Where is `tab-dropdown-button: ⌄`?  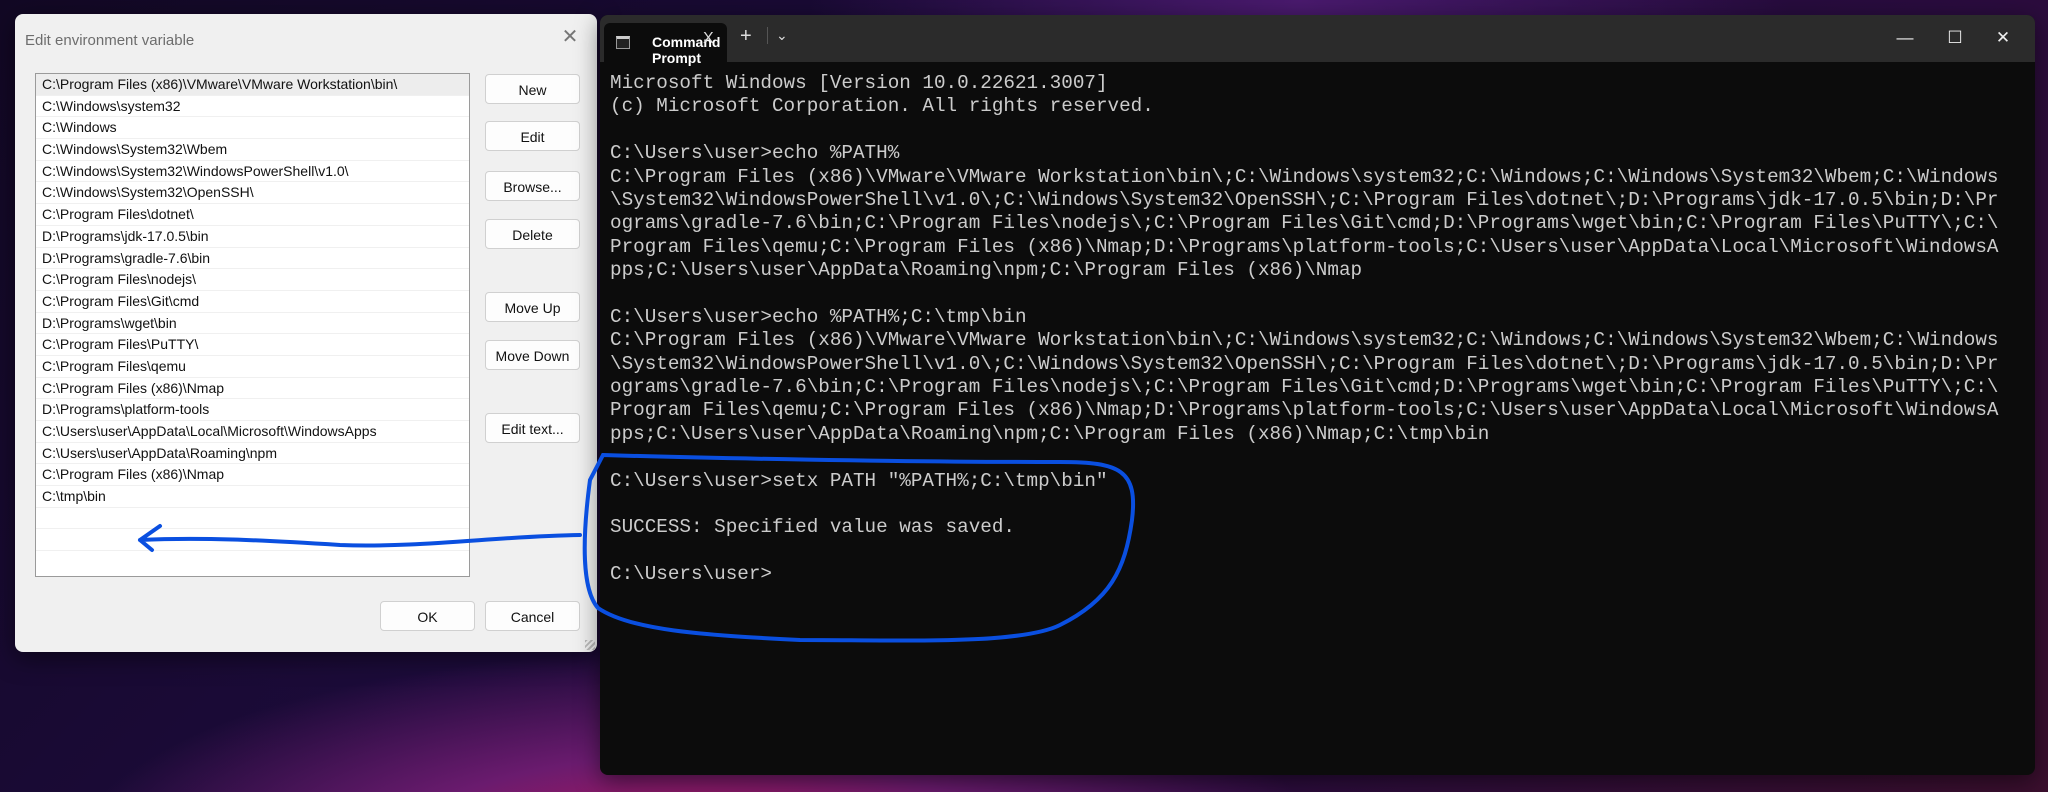 tab-dropdown-button: ⌄ is located at coordinates (777, 35).